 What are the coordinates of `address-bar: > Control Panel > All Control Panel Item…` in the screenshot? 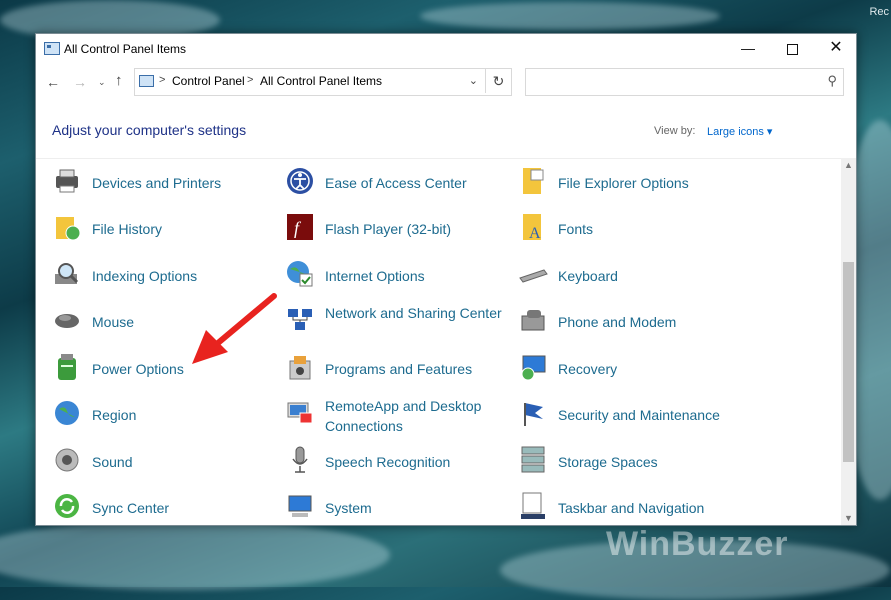 It's located at (323, 82).